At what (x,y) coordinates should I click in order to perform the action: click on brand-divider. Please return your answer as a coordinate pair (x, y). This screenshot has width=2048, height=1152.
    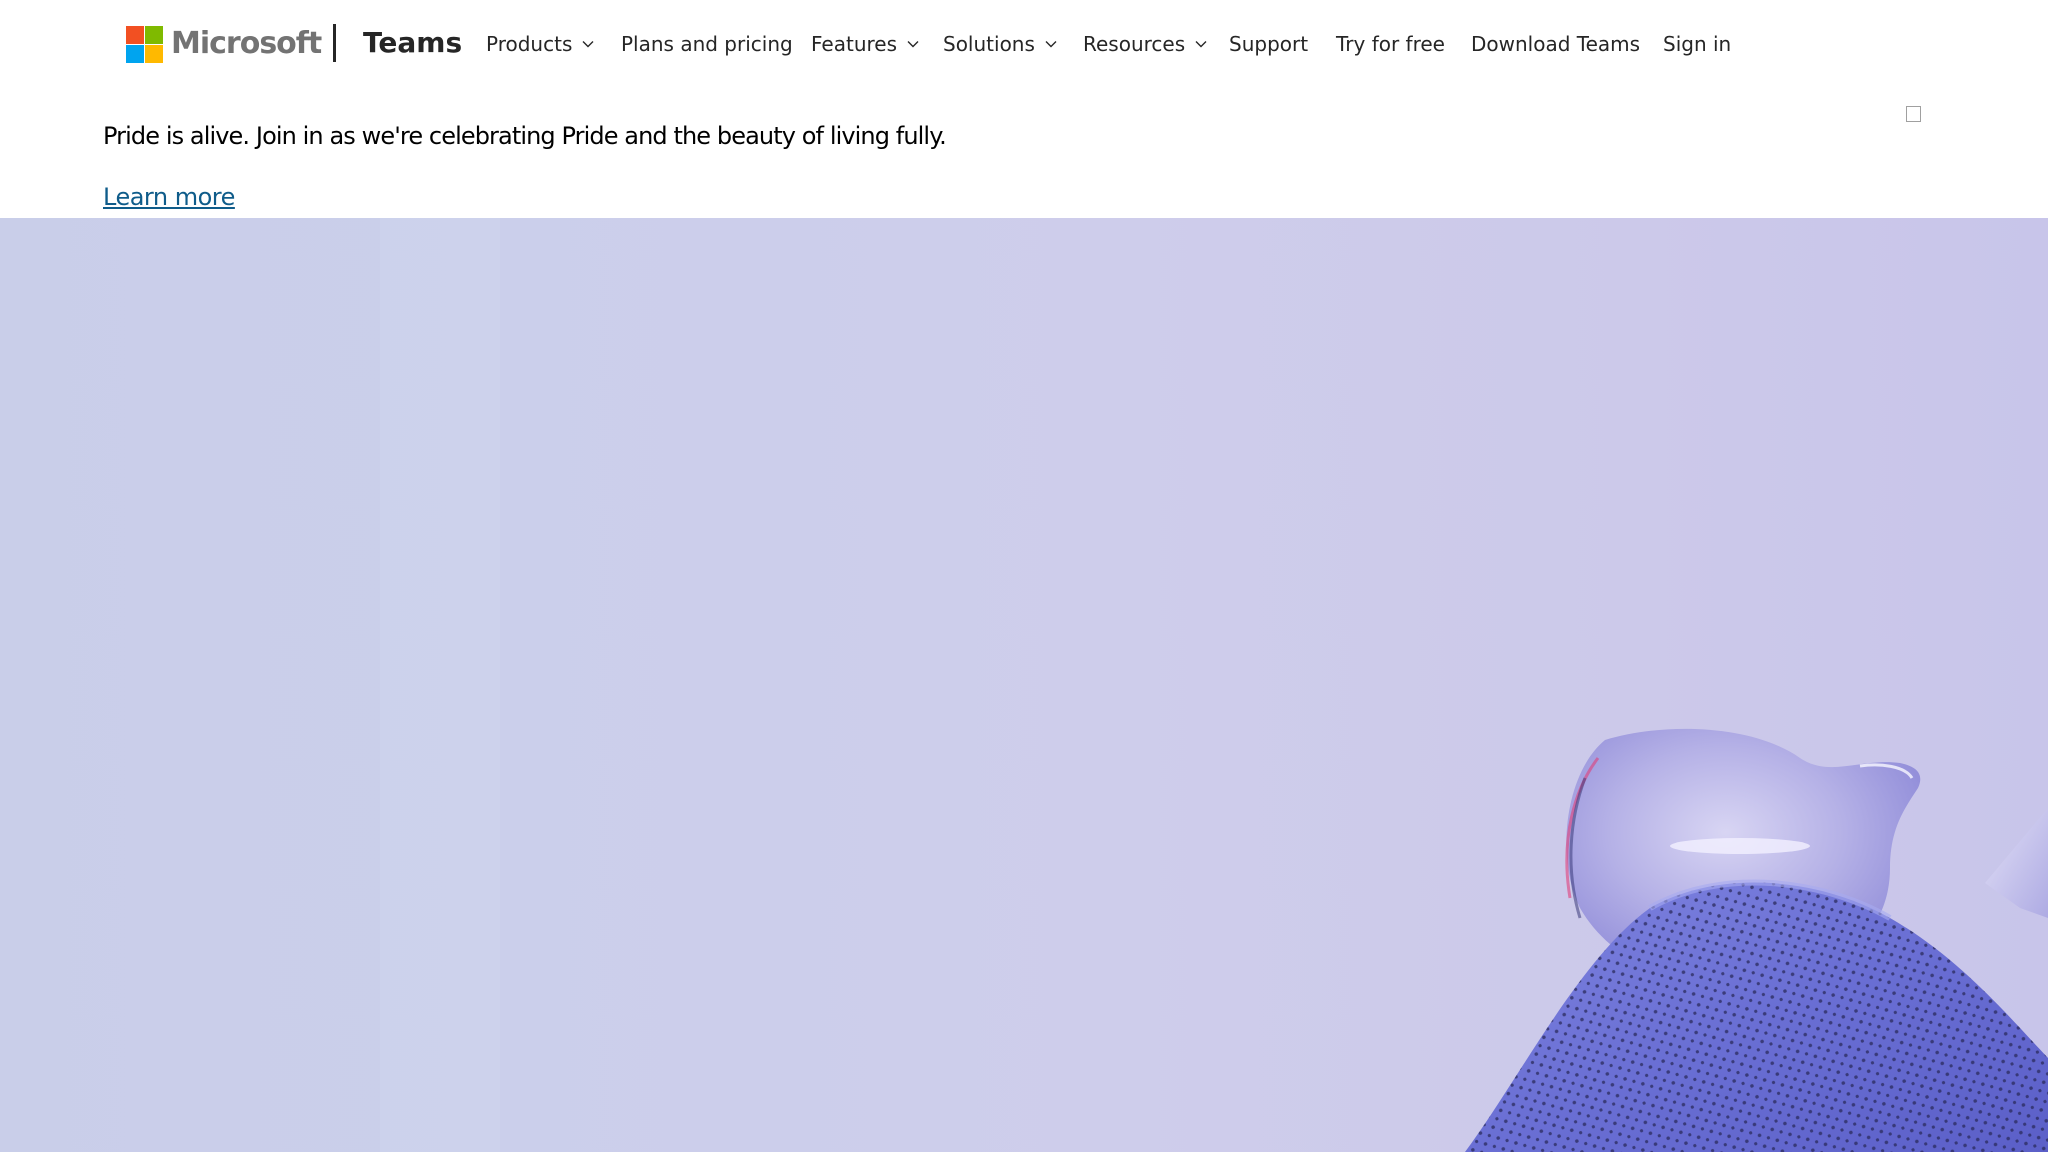
    Looking at the image, I should click on (334, 43).